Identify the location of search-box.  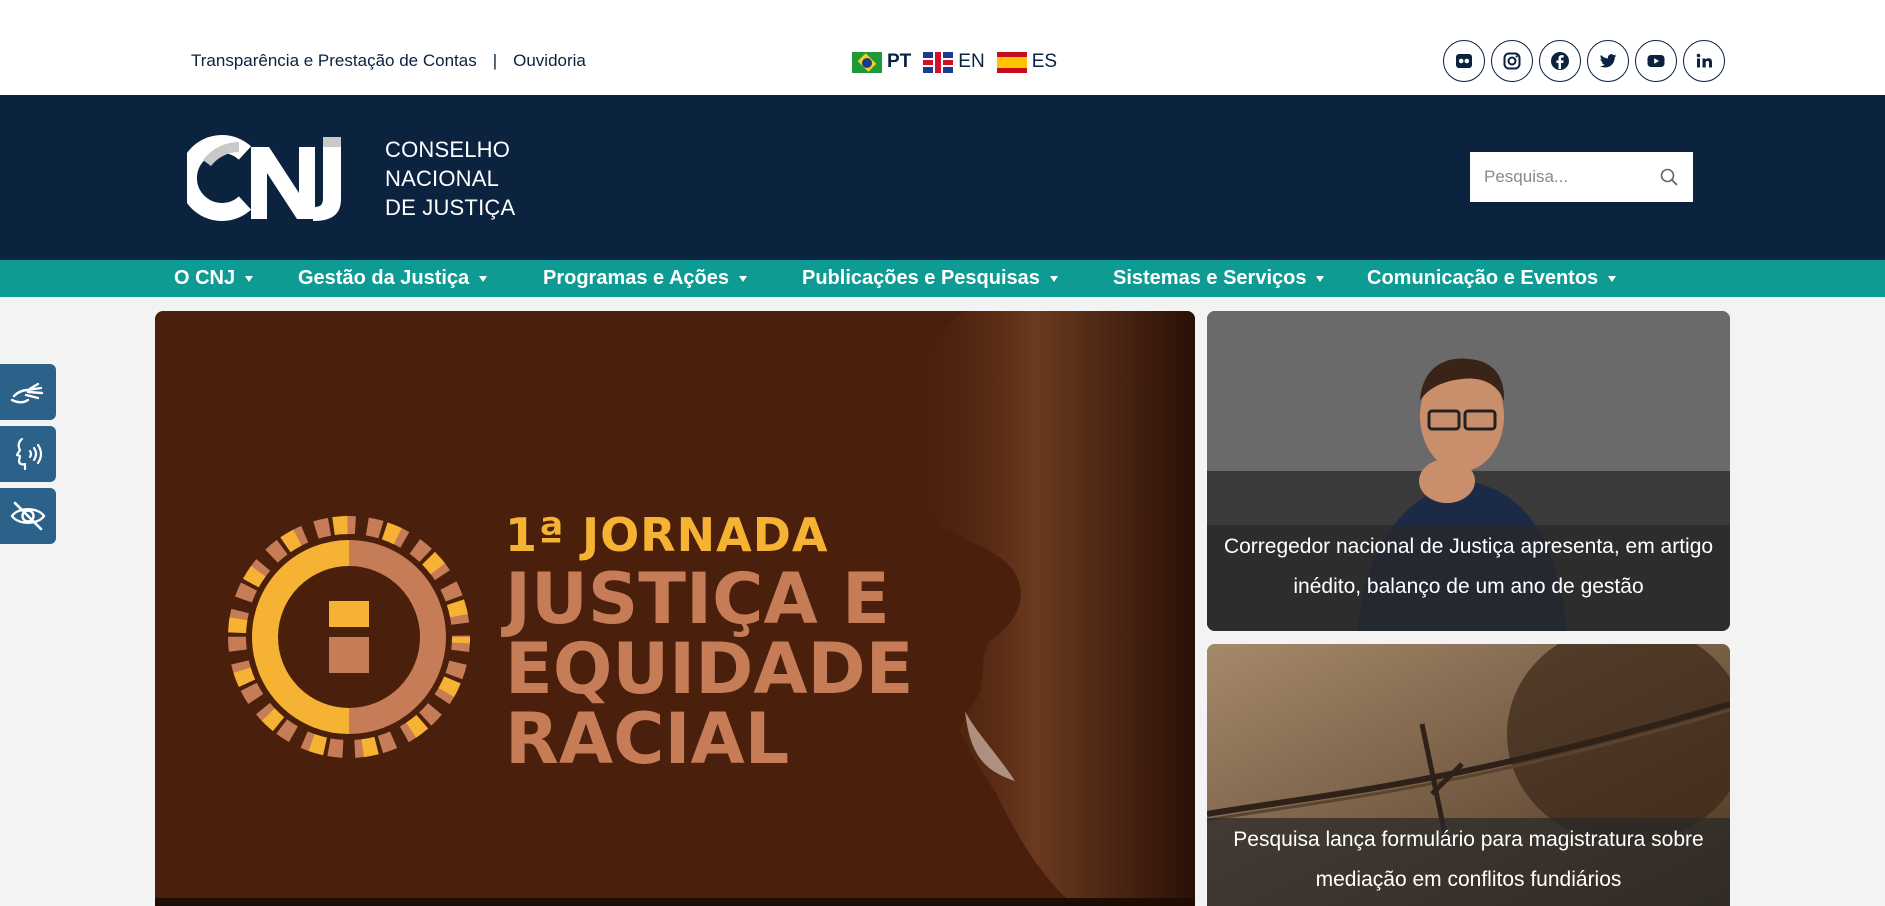
(1581, 177).